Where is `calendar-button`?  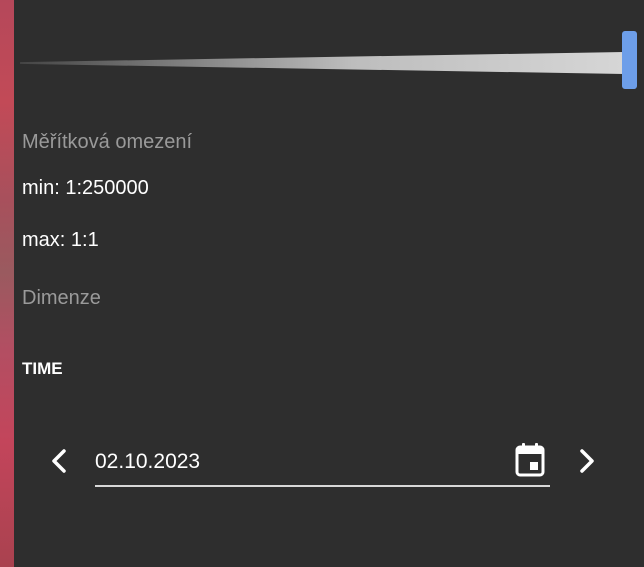
calendar-button is located at coordinates (530, 460).